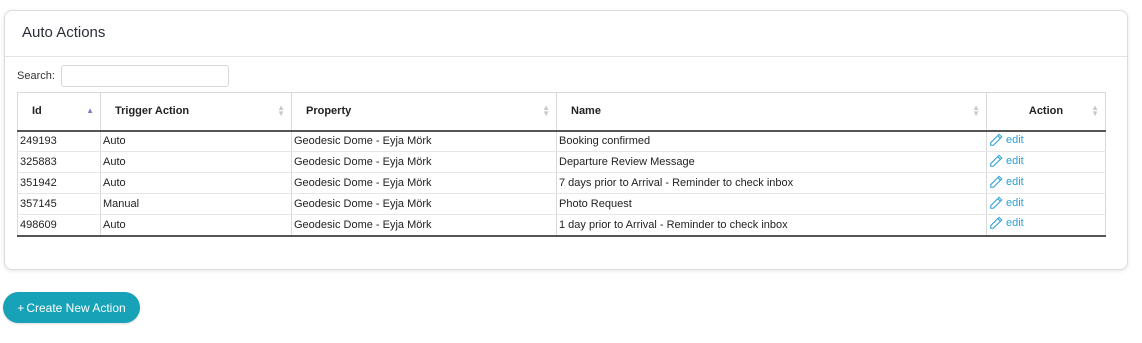 This screenshot has width=1142, height=343. Describe the element at coordinates (586, 111) in the screenshot. I see `column-header-label: Name` at that location.